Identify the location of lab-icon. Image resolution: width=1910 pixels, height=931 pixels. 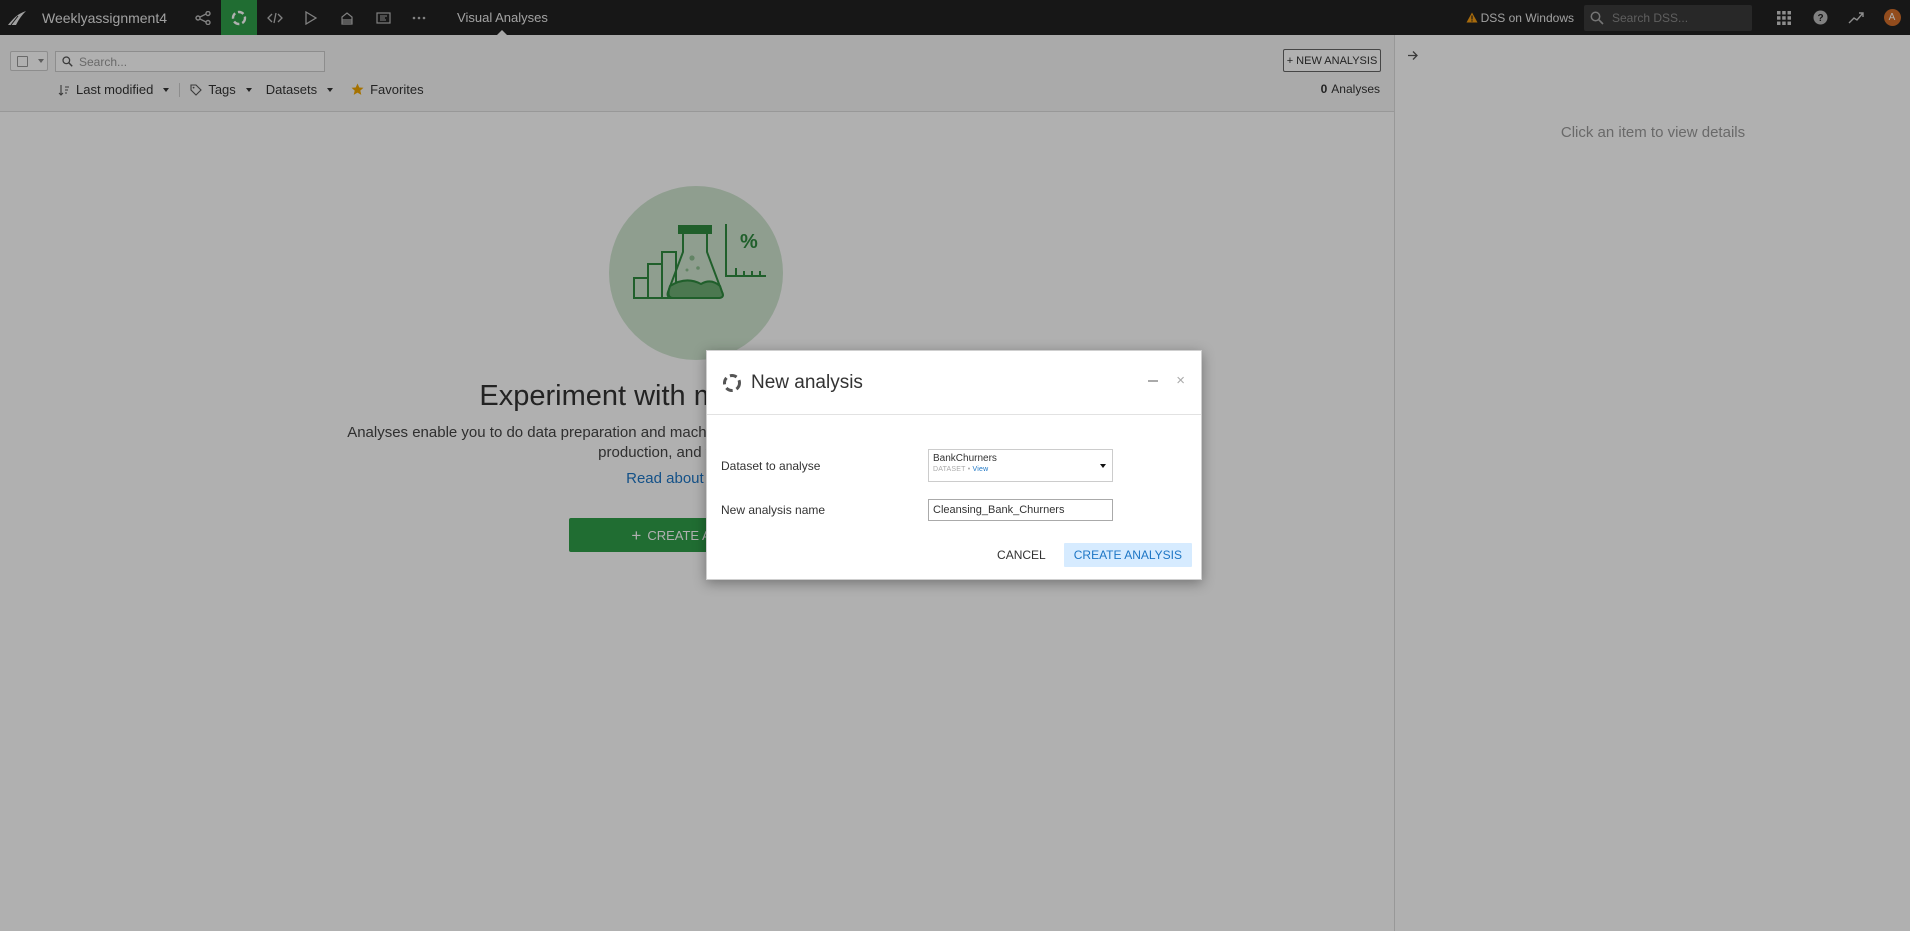
(732, 382).